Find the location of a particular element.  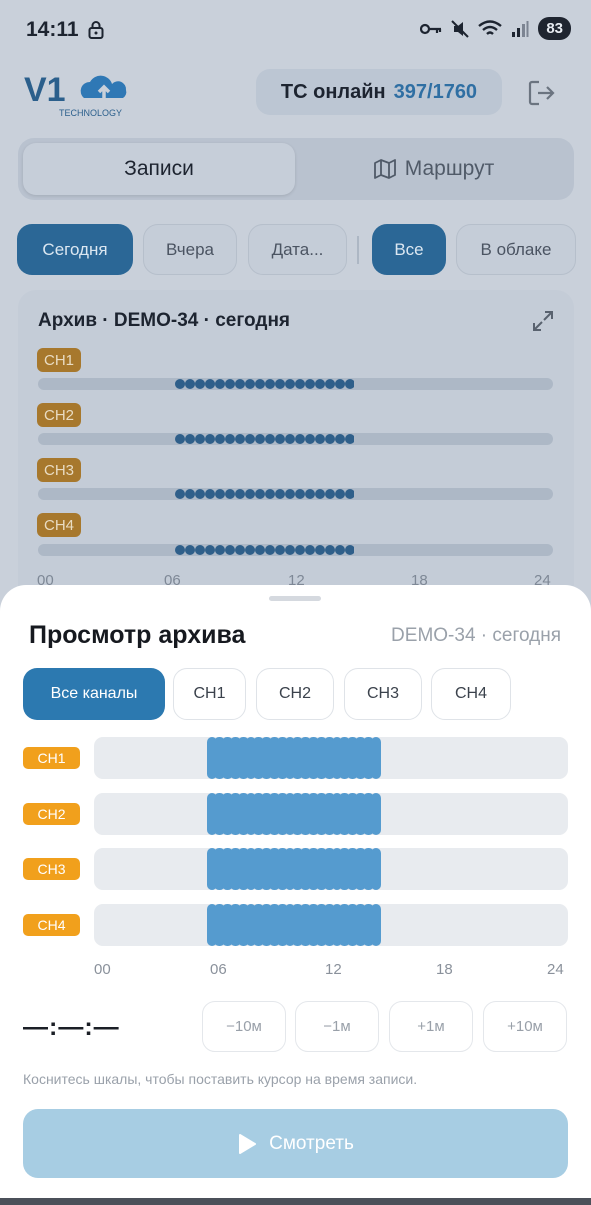

filter-bar: Сегодня Вчера Дата... Все В облаке is located at coordinates (297, 250).